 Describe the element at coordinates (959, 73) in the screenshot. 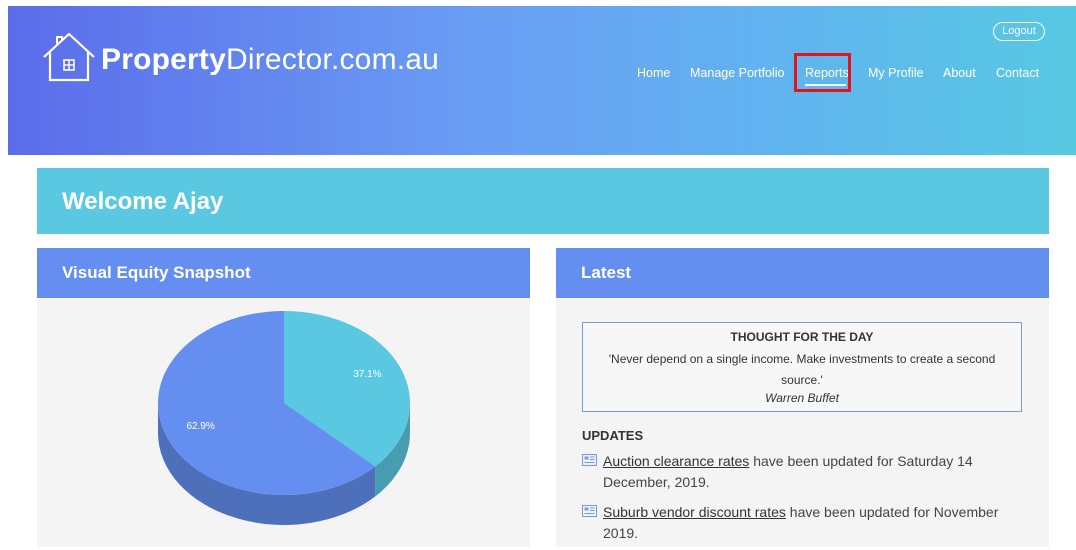

I see `nav-about: About` at that location.